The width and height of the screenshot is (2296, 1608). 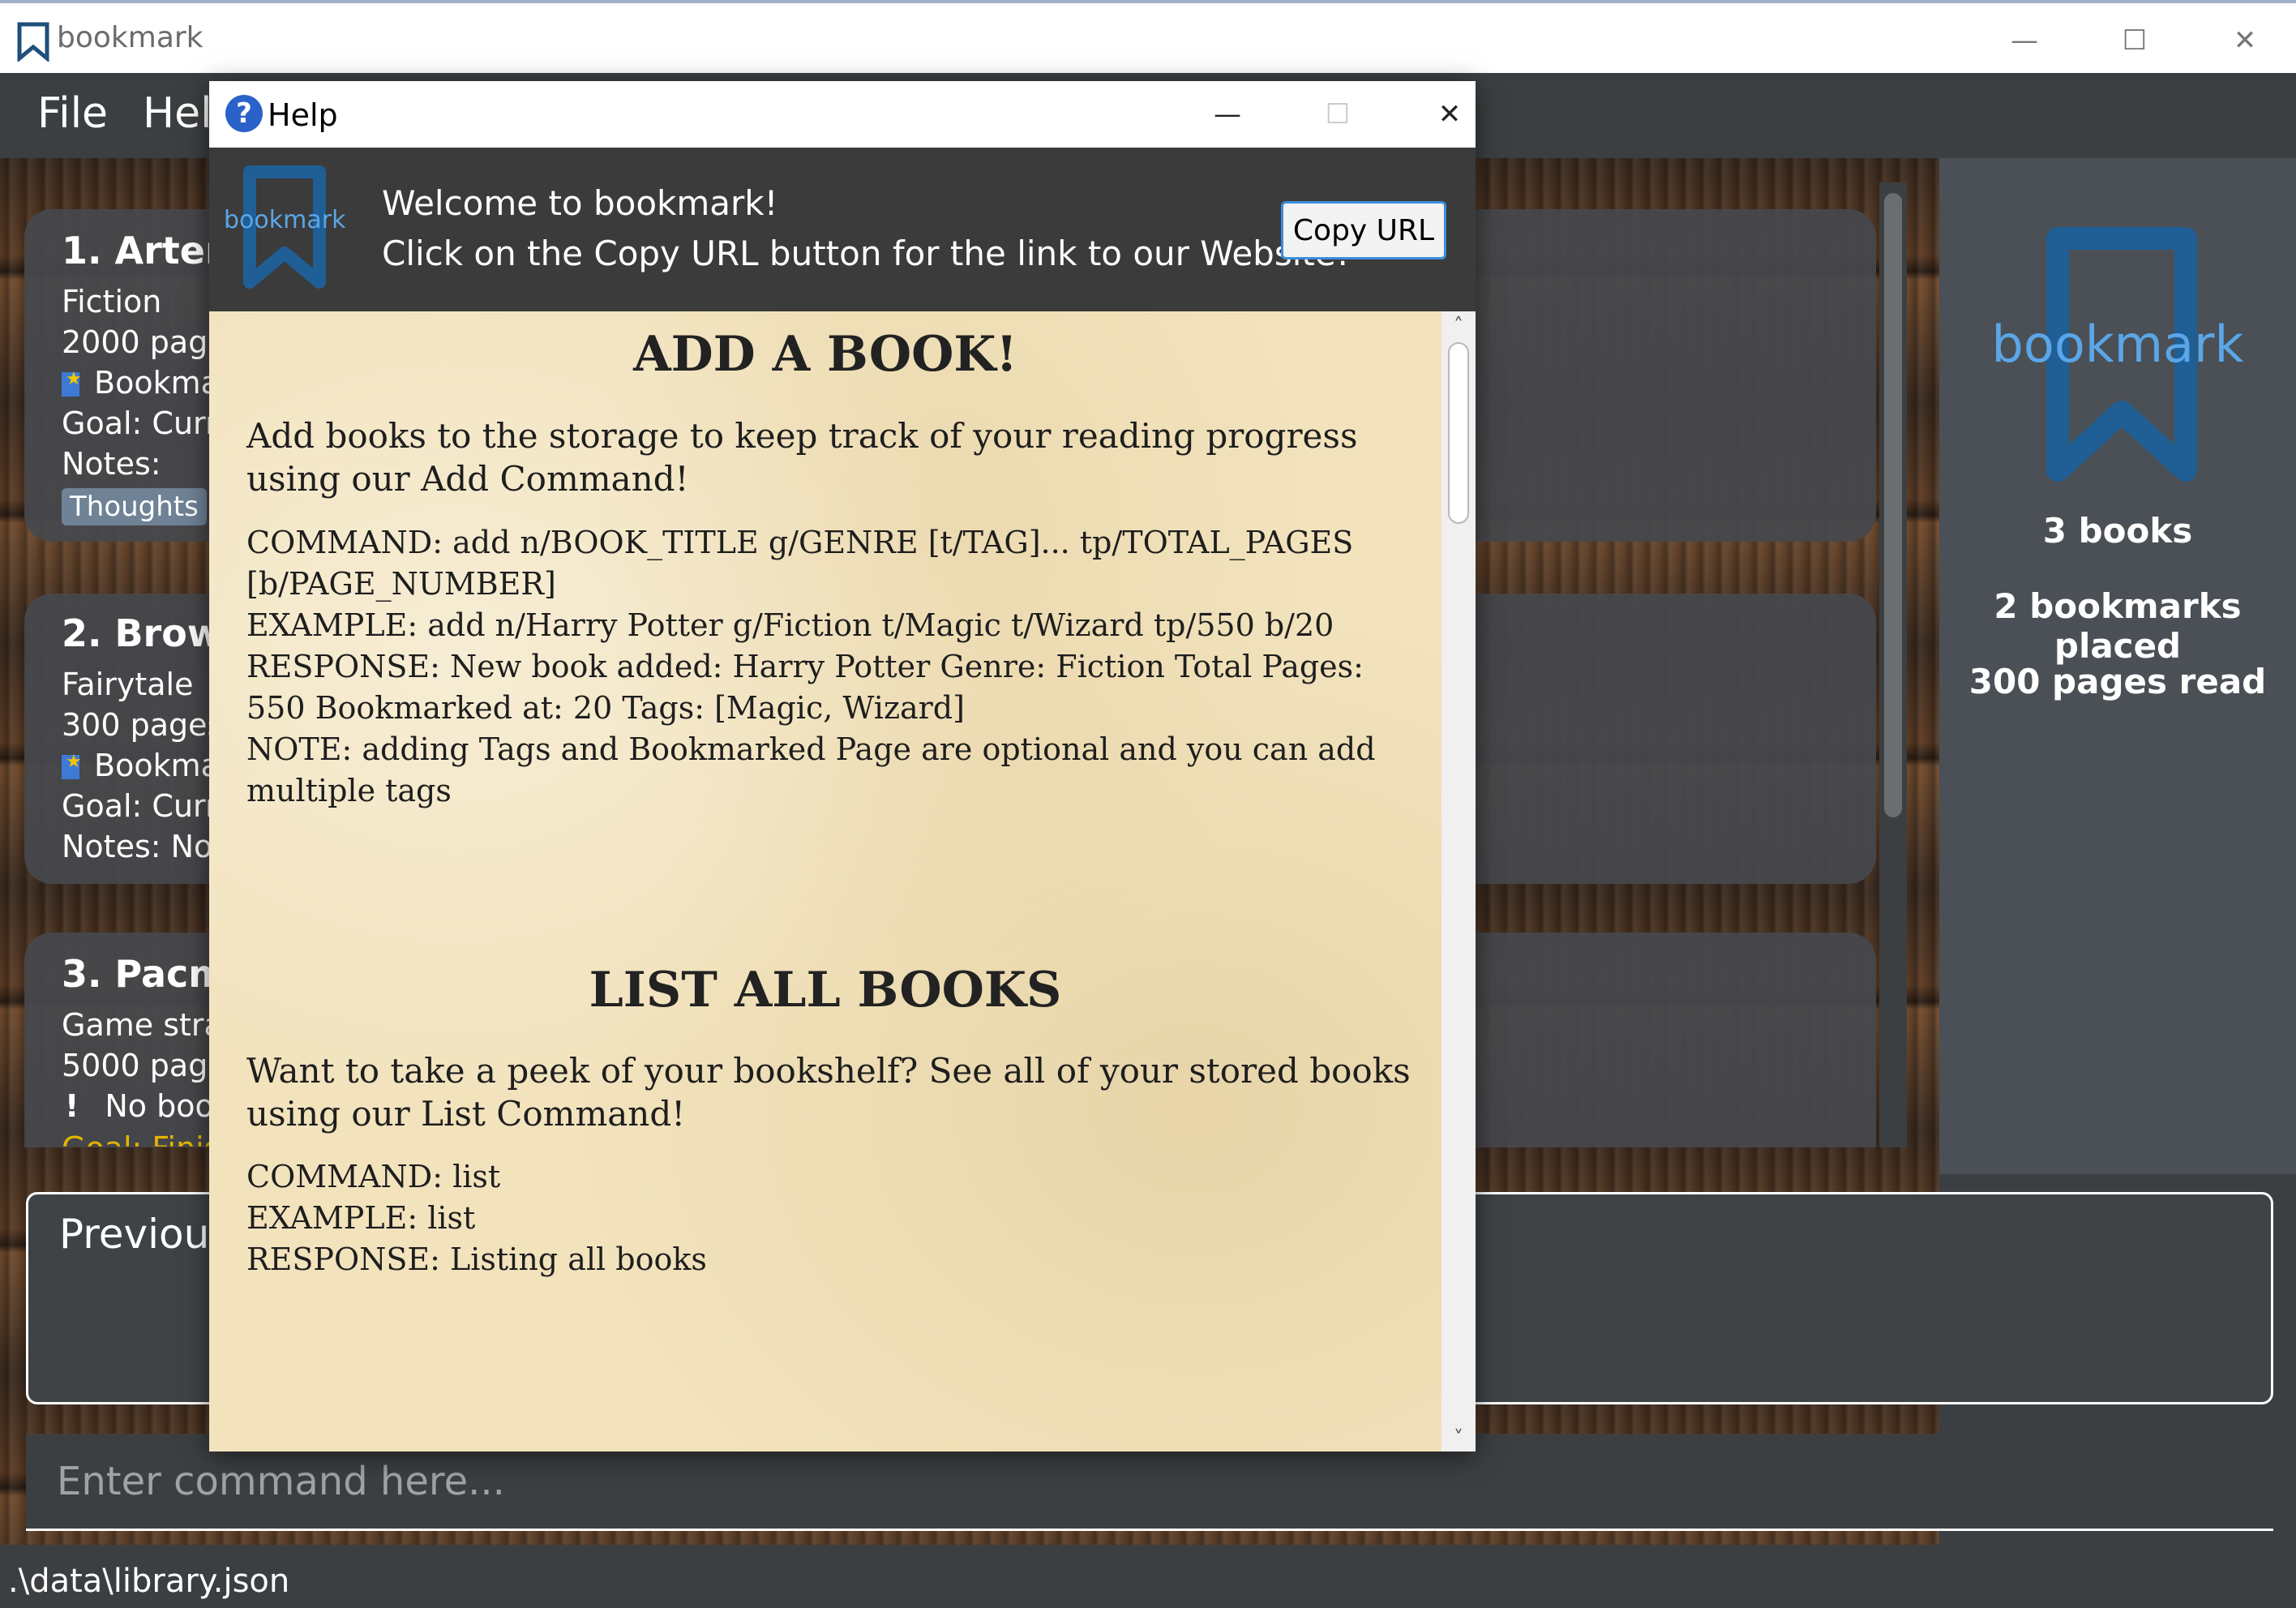 What do you see at coordinates (1148, 1576) in the screenshot?
I see `status-bar: .\data\library.json` at bounding box center [1148, 1576].